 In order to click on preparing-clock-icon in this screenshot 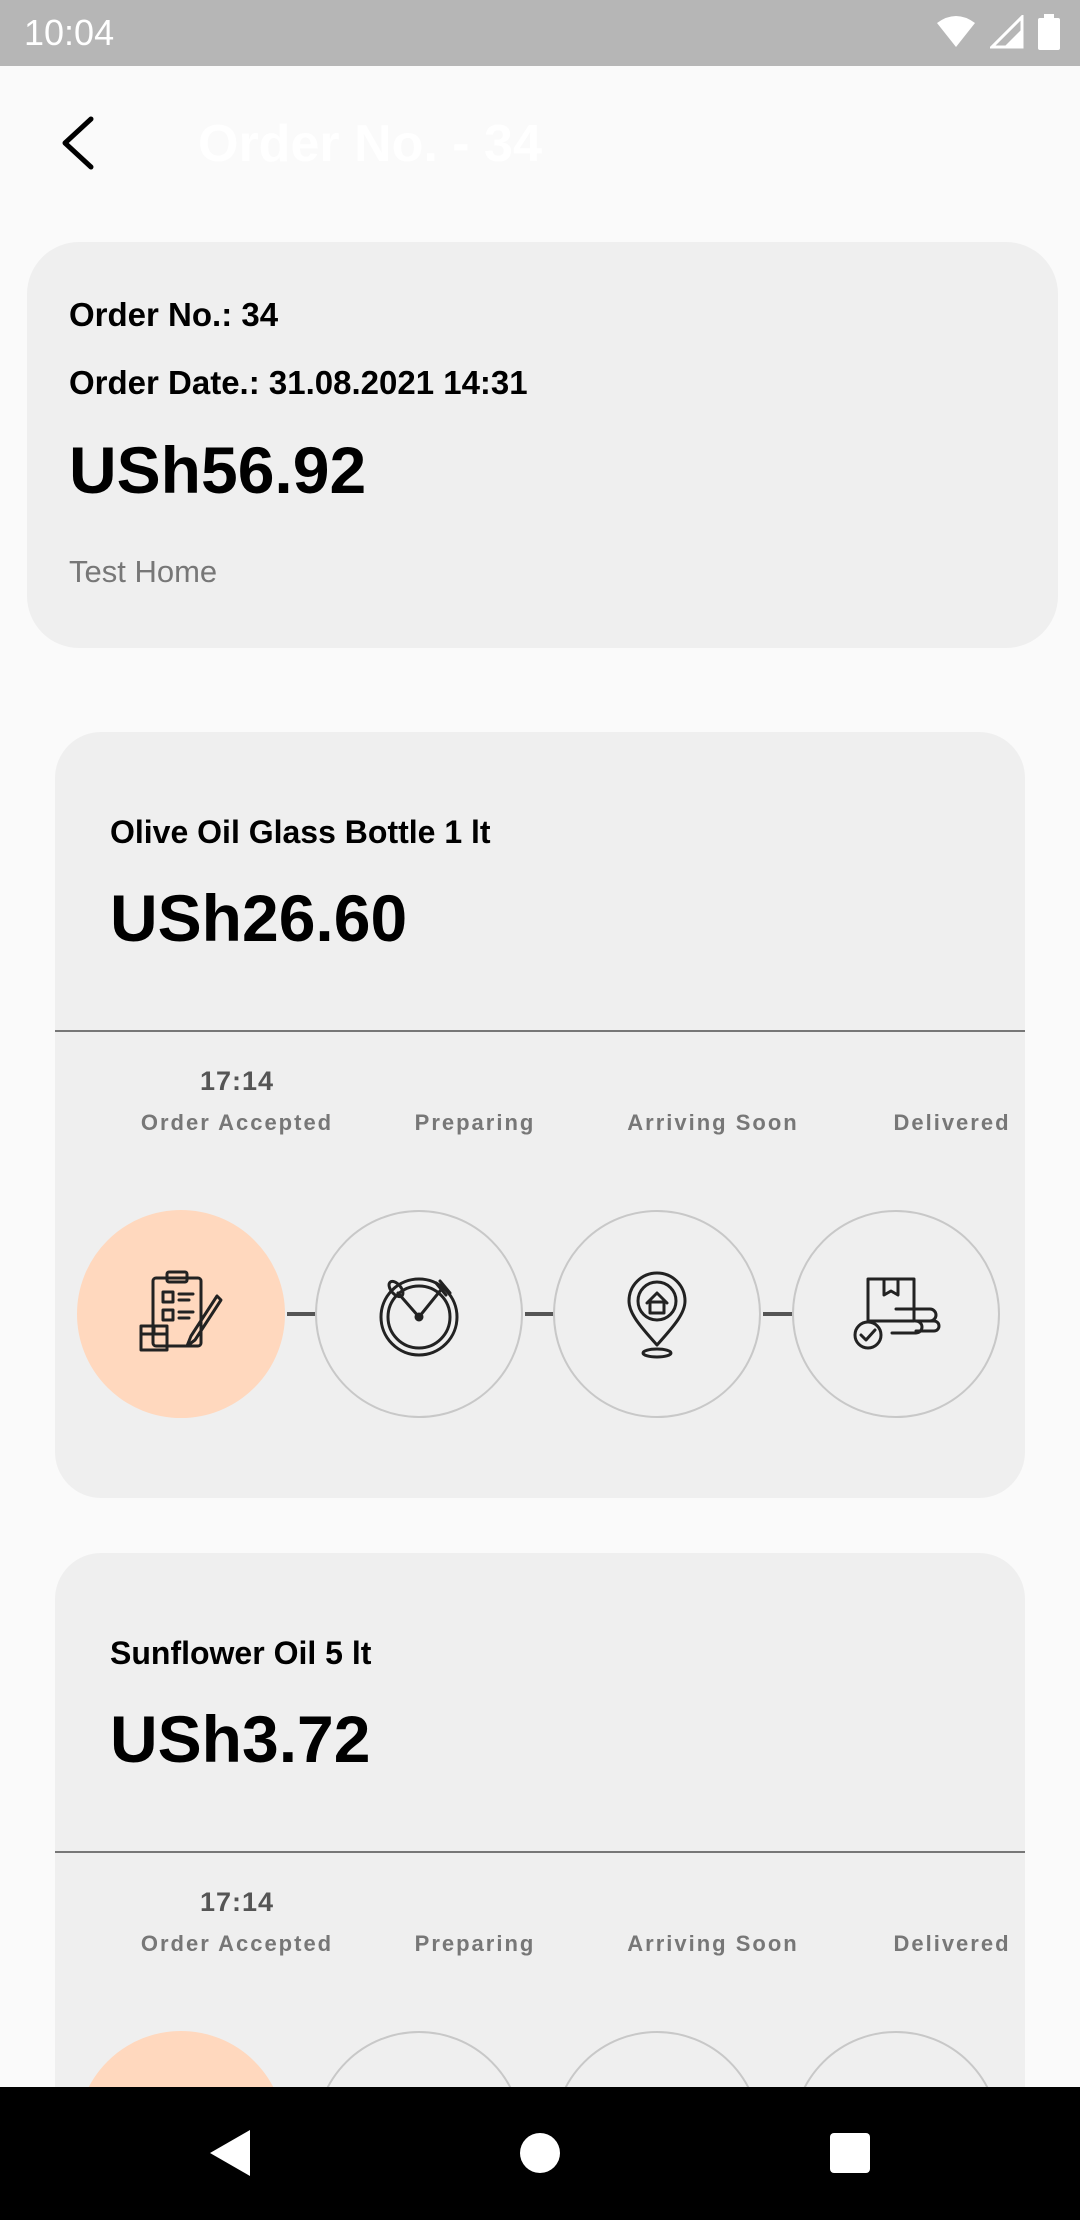, I will do `click(419, 1317)`.